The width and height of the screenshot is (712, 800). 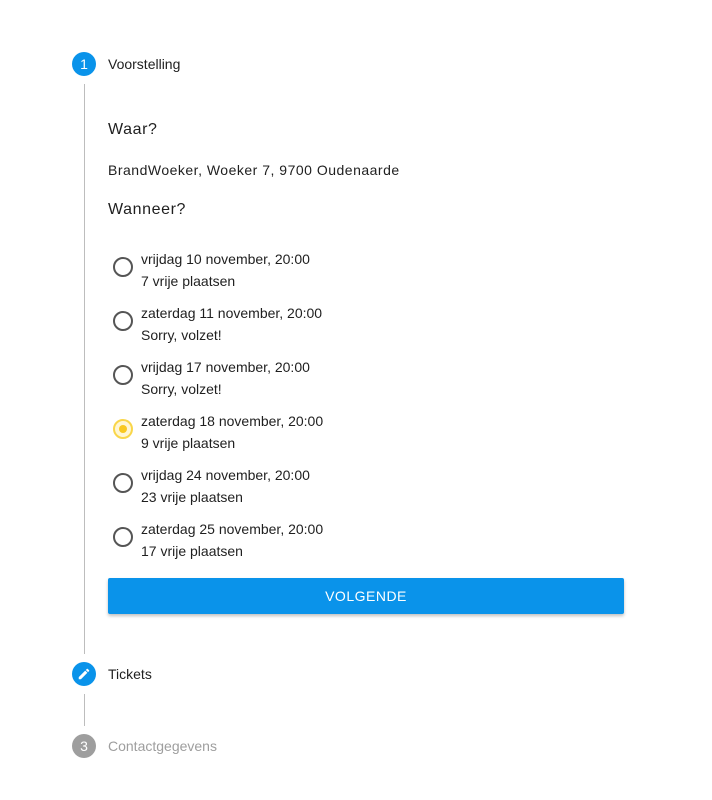 What do you see at coordinates (232, 421) in the screenshot?
I see `performance-date: zaterdag 18 november, 20:00` at bounding box center [232, 421].